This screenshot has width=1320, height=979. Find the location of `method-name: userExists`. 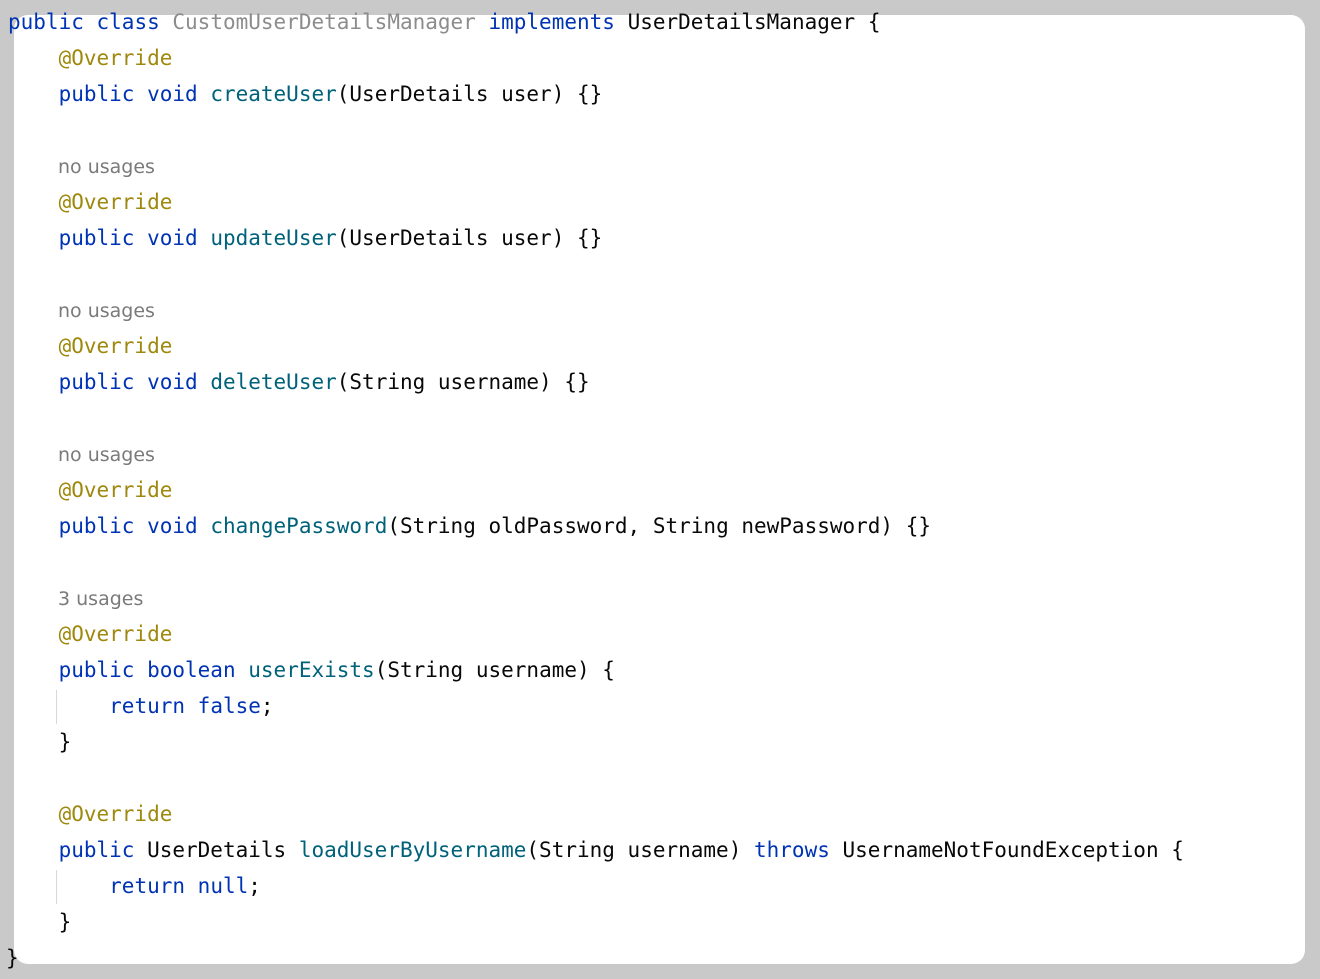

method-name: userExists is located at coordinates (311, 670).